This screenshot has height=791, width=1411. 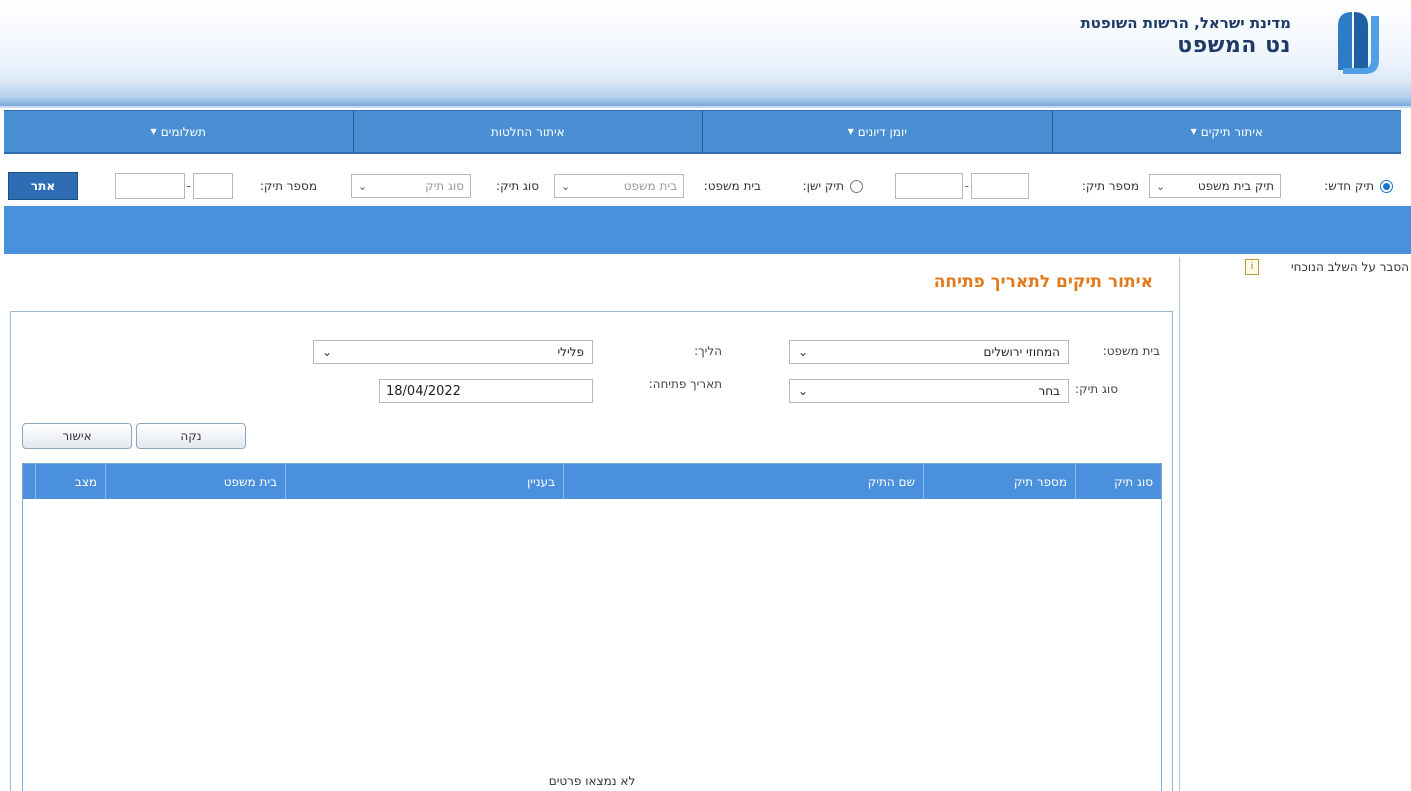 What do you see at coordinates (705, 94) in the screenshot?
I see `header-band` at bounding box center [705, 94].